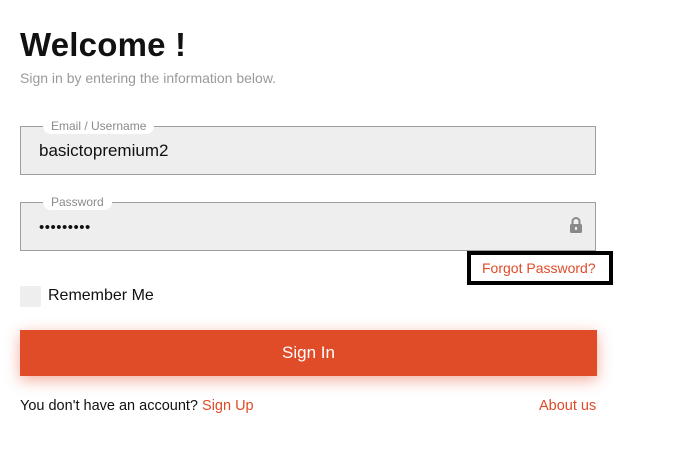 The image size is (677, 467). Describe the element at coordinates (539, 268) in the screenshot. I see `forgot-password-link: Forgot Password?` at that location.